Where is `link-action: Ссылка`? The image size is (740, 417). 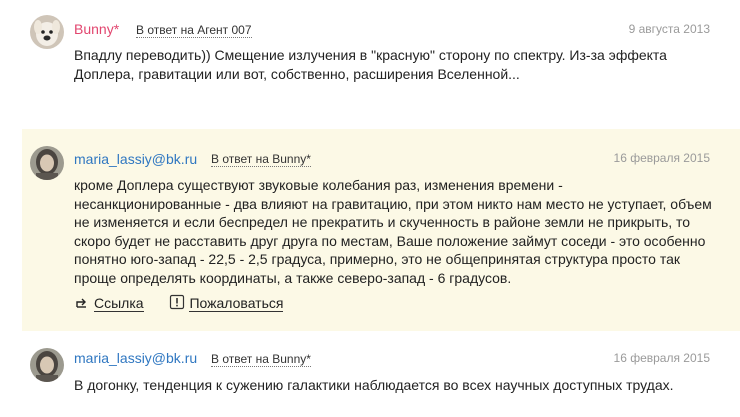 link-action: Ссылка is located at coordinates (109, 303).